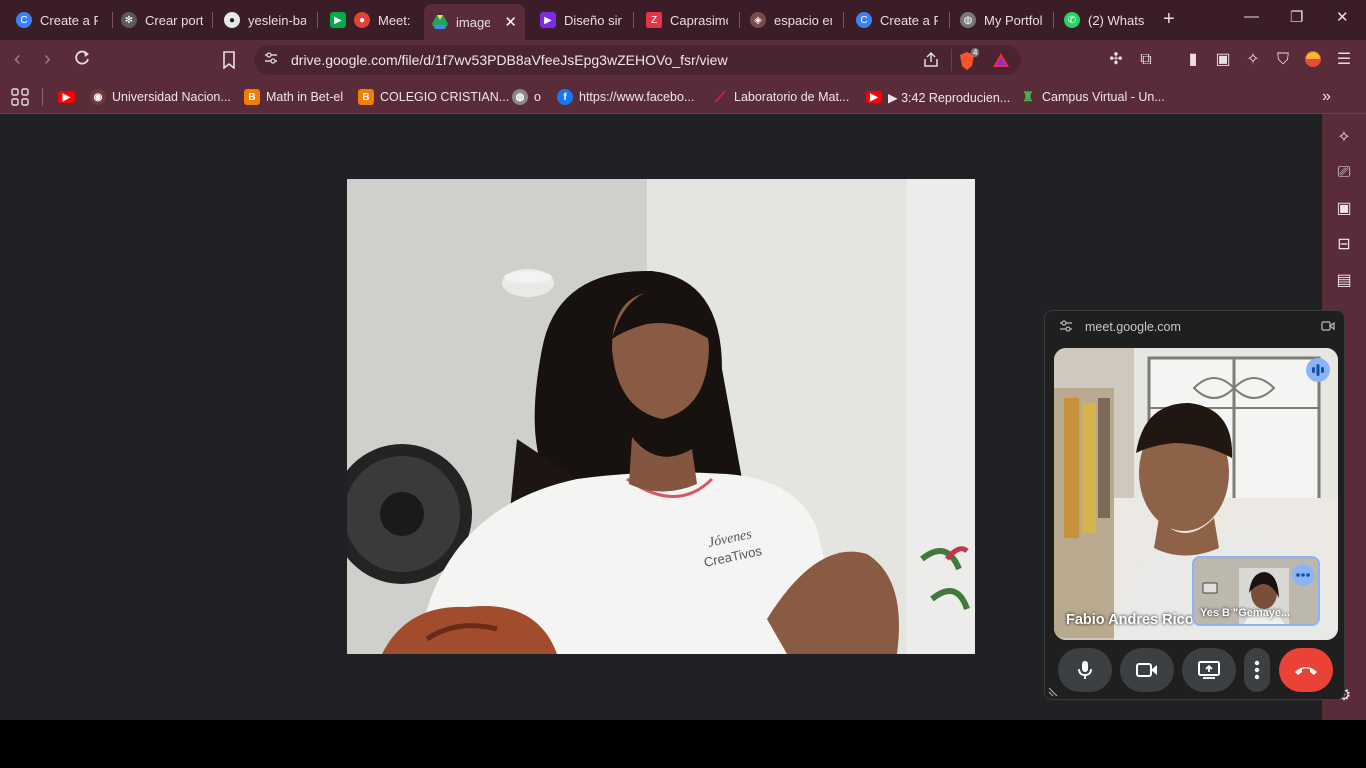  I want to click on tab-create-a-p-2: C Create a P, so click(898, 20).